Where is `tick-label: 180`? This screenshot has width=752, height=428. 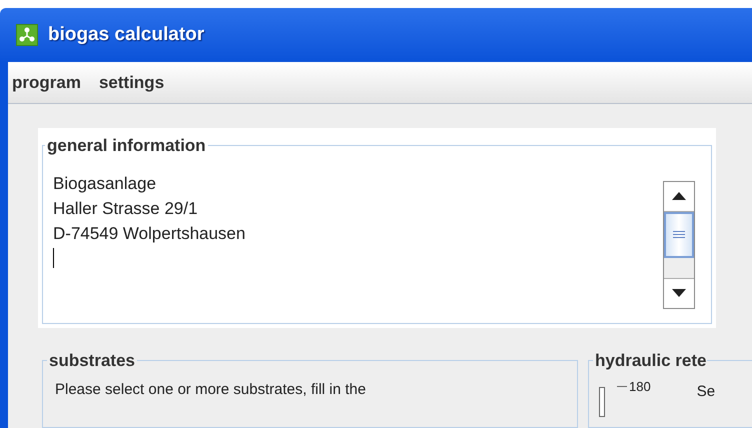 tick-label: 180 is located at coordinates (640, 387).